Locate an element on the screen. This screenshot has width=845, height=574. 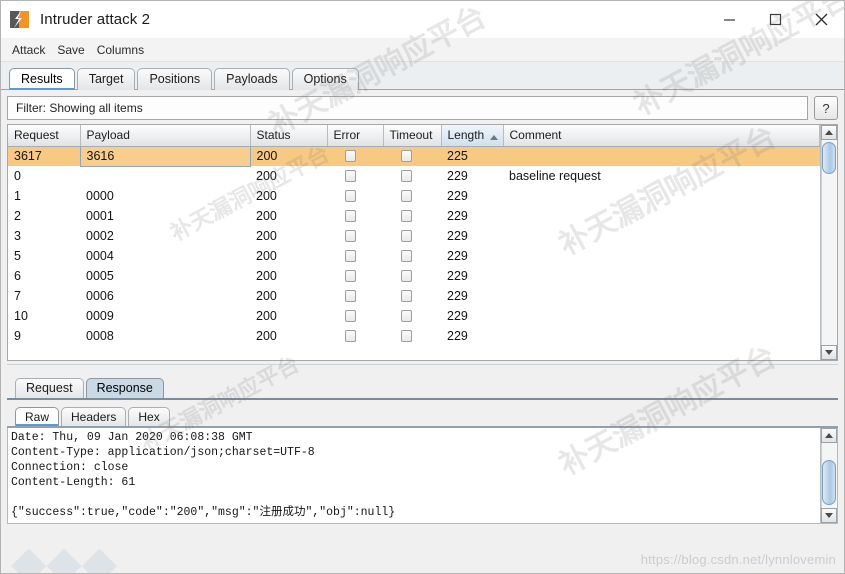
tab-results: Results is located at coordinates (42, 79).